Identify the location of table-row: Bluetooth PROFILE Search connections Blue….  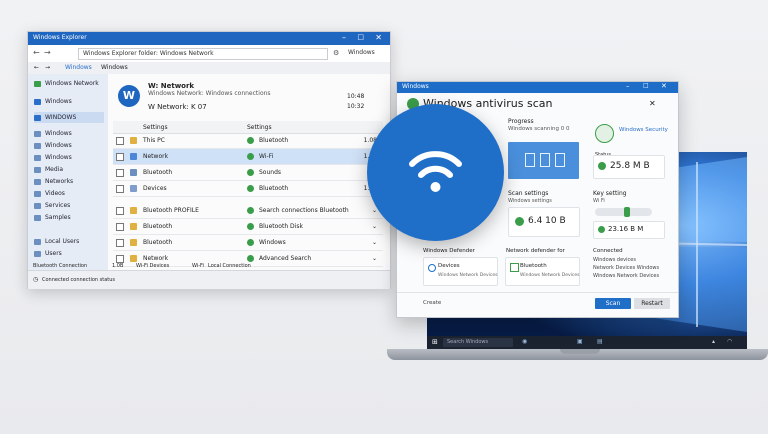
(248, 211).